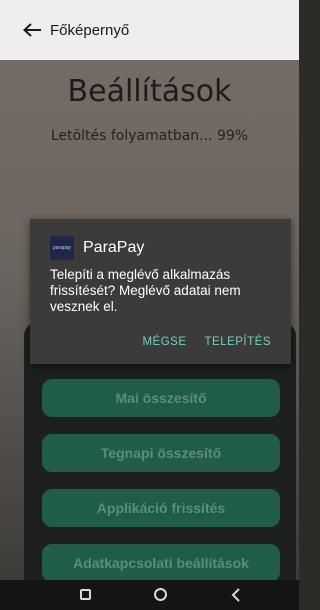 Image resolution: width=320 pixels, height=610 pixels. Describe the element at coordinates (164, 342) in the screenshot. I see `cancel-button: MÉGSE` at that location.